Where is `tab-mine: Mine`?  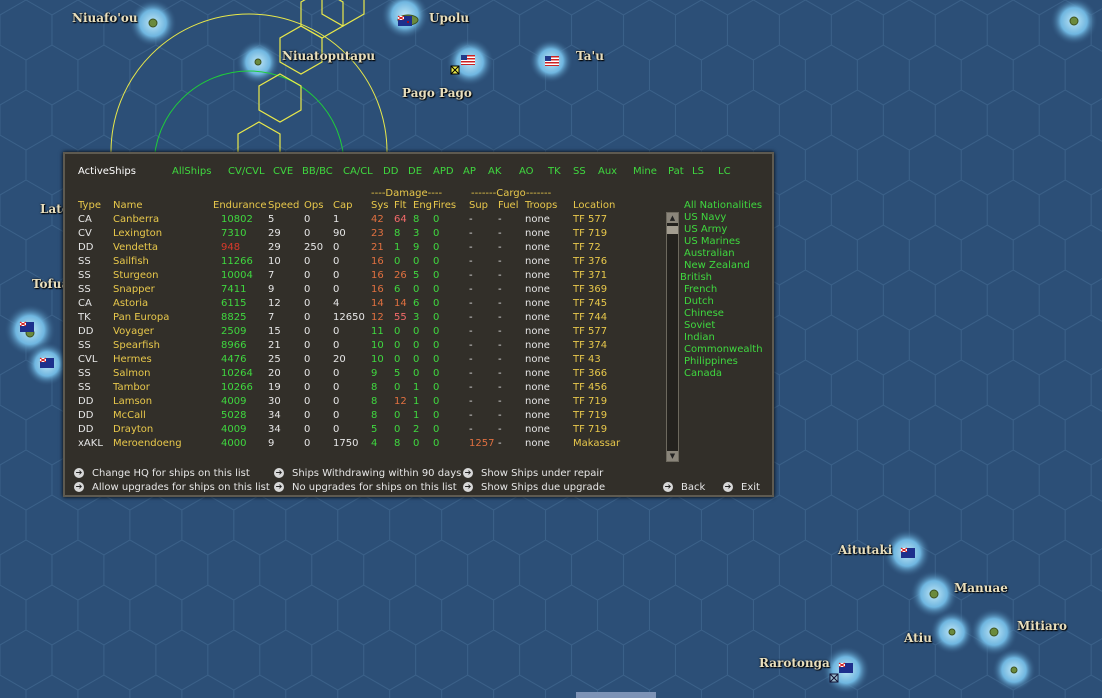
tab-mine: Mine is located at coordinates (645, 171).